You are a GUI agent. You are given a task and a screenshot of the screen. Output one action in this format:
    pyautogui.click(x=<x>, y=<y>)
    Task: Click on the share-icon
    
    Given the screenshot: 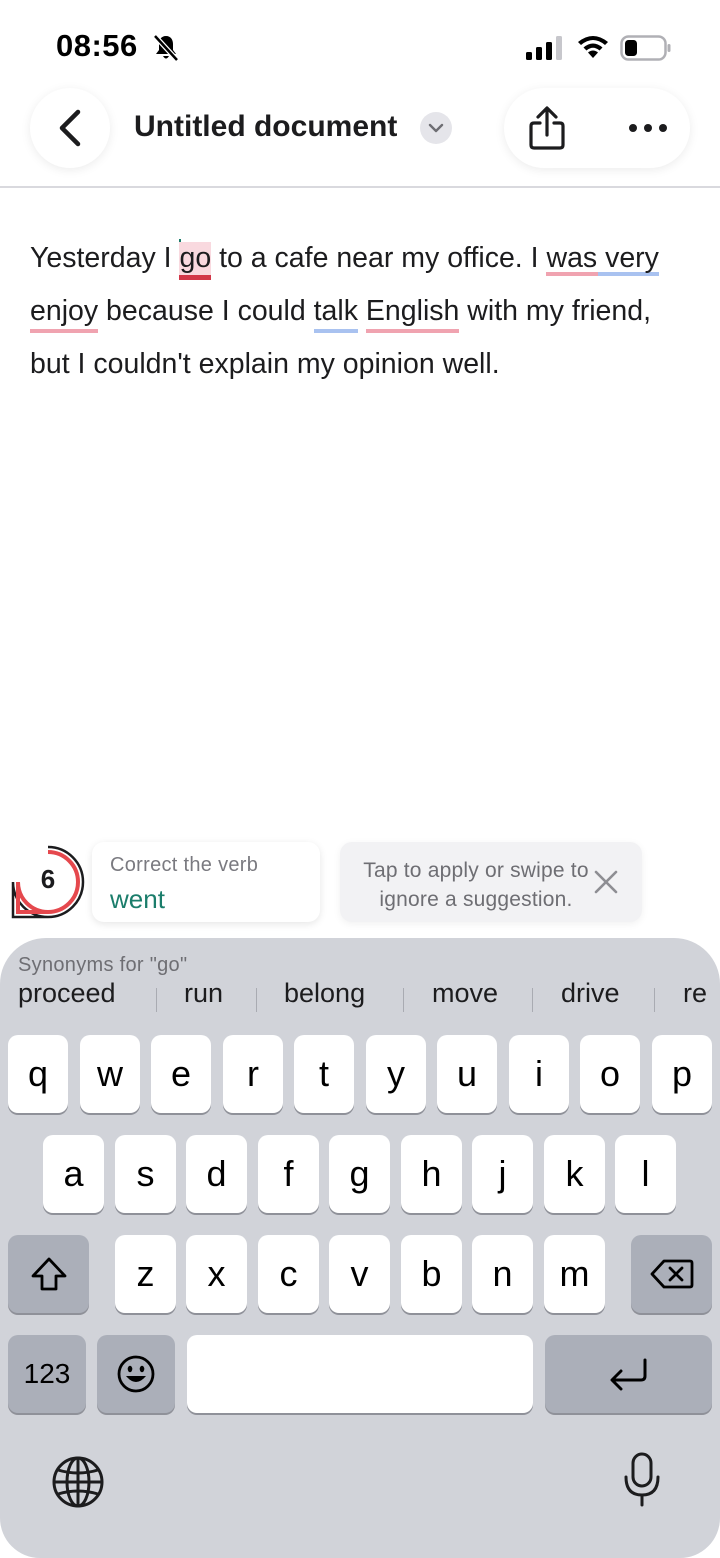 What is the action you would take?
    pyautogui.click(x=547, y=128)
    